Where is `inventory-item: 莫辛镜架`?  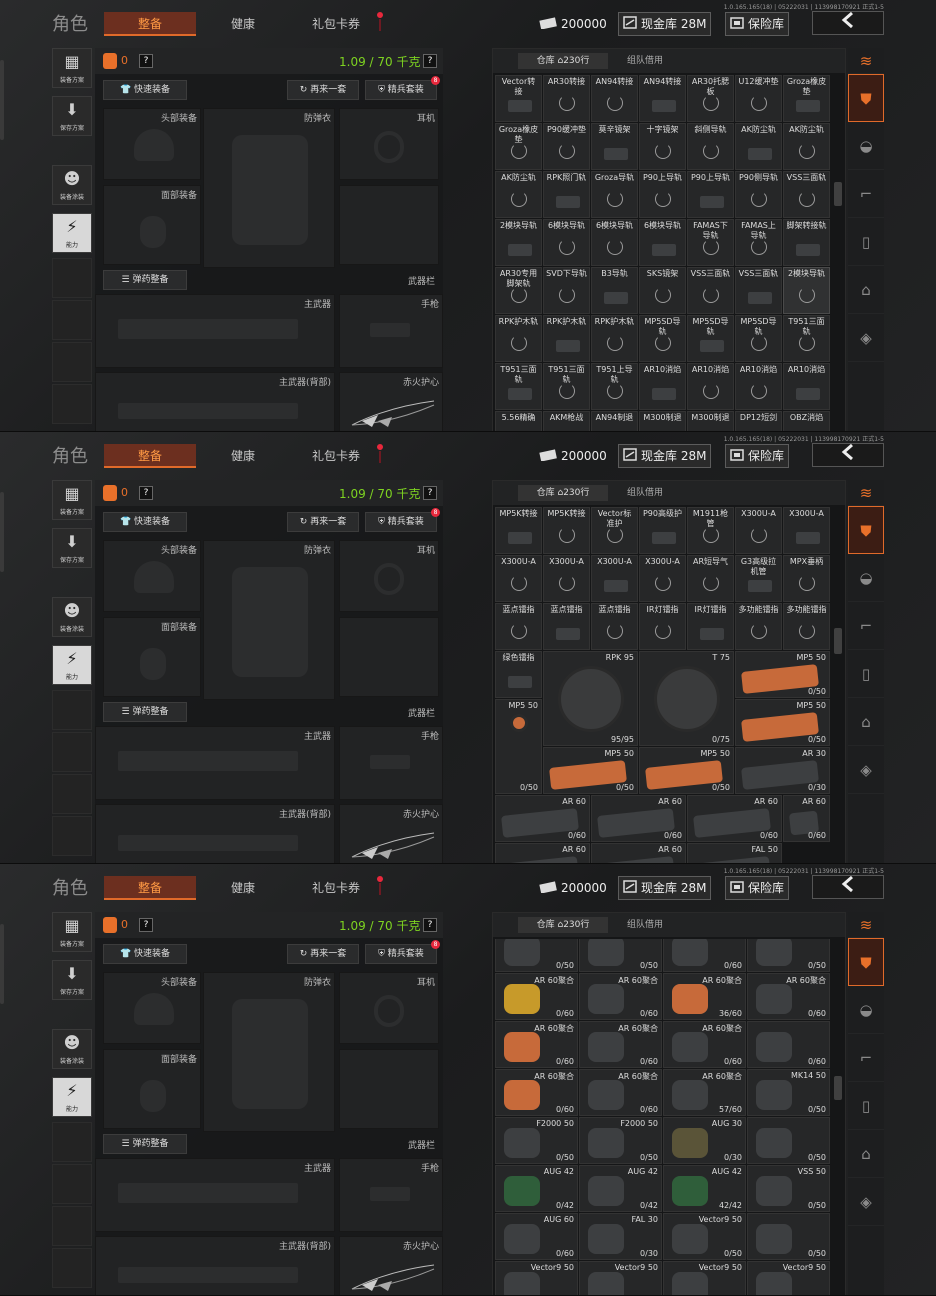
inventory-item: 莫辛镜架 is located at coordinates (614, 146).